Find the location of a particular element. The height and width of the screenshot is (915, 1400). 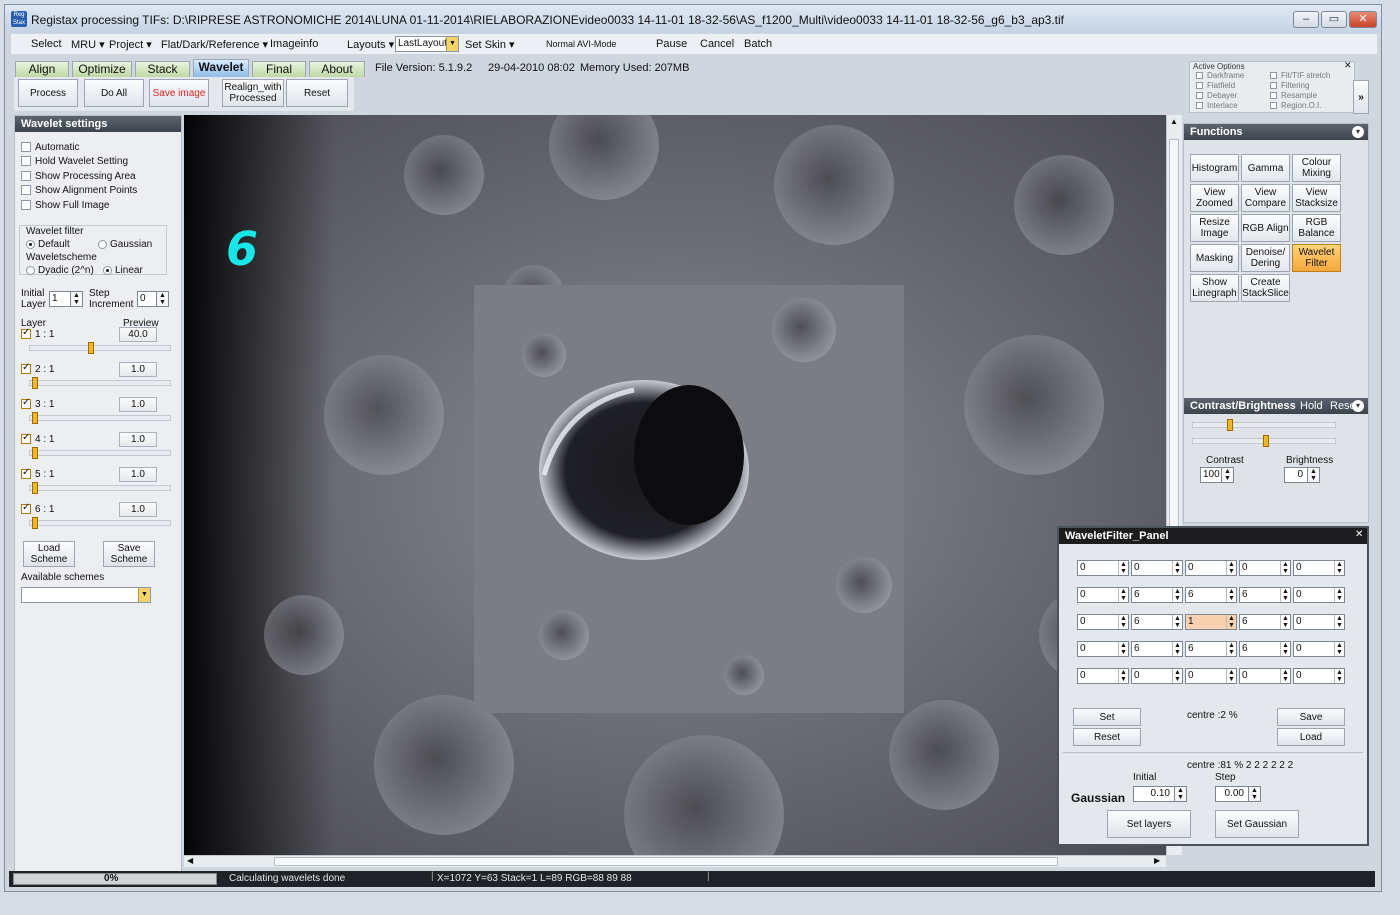

load-scheme-button: Load Scheme is located at coordinates (49, 554).